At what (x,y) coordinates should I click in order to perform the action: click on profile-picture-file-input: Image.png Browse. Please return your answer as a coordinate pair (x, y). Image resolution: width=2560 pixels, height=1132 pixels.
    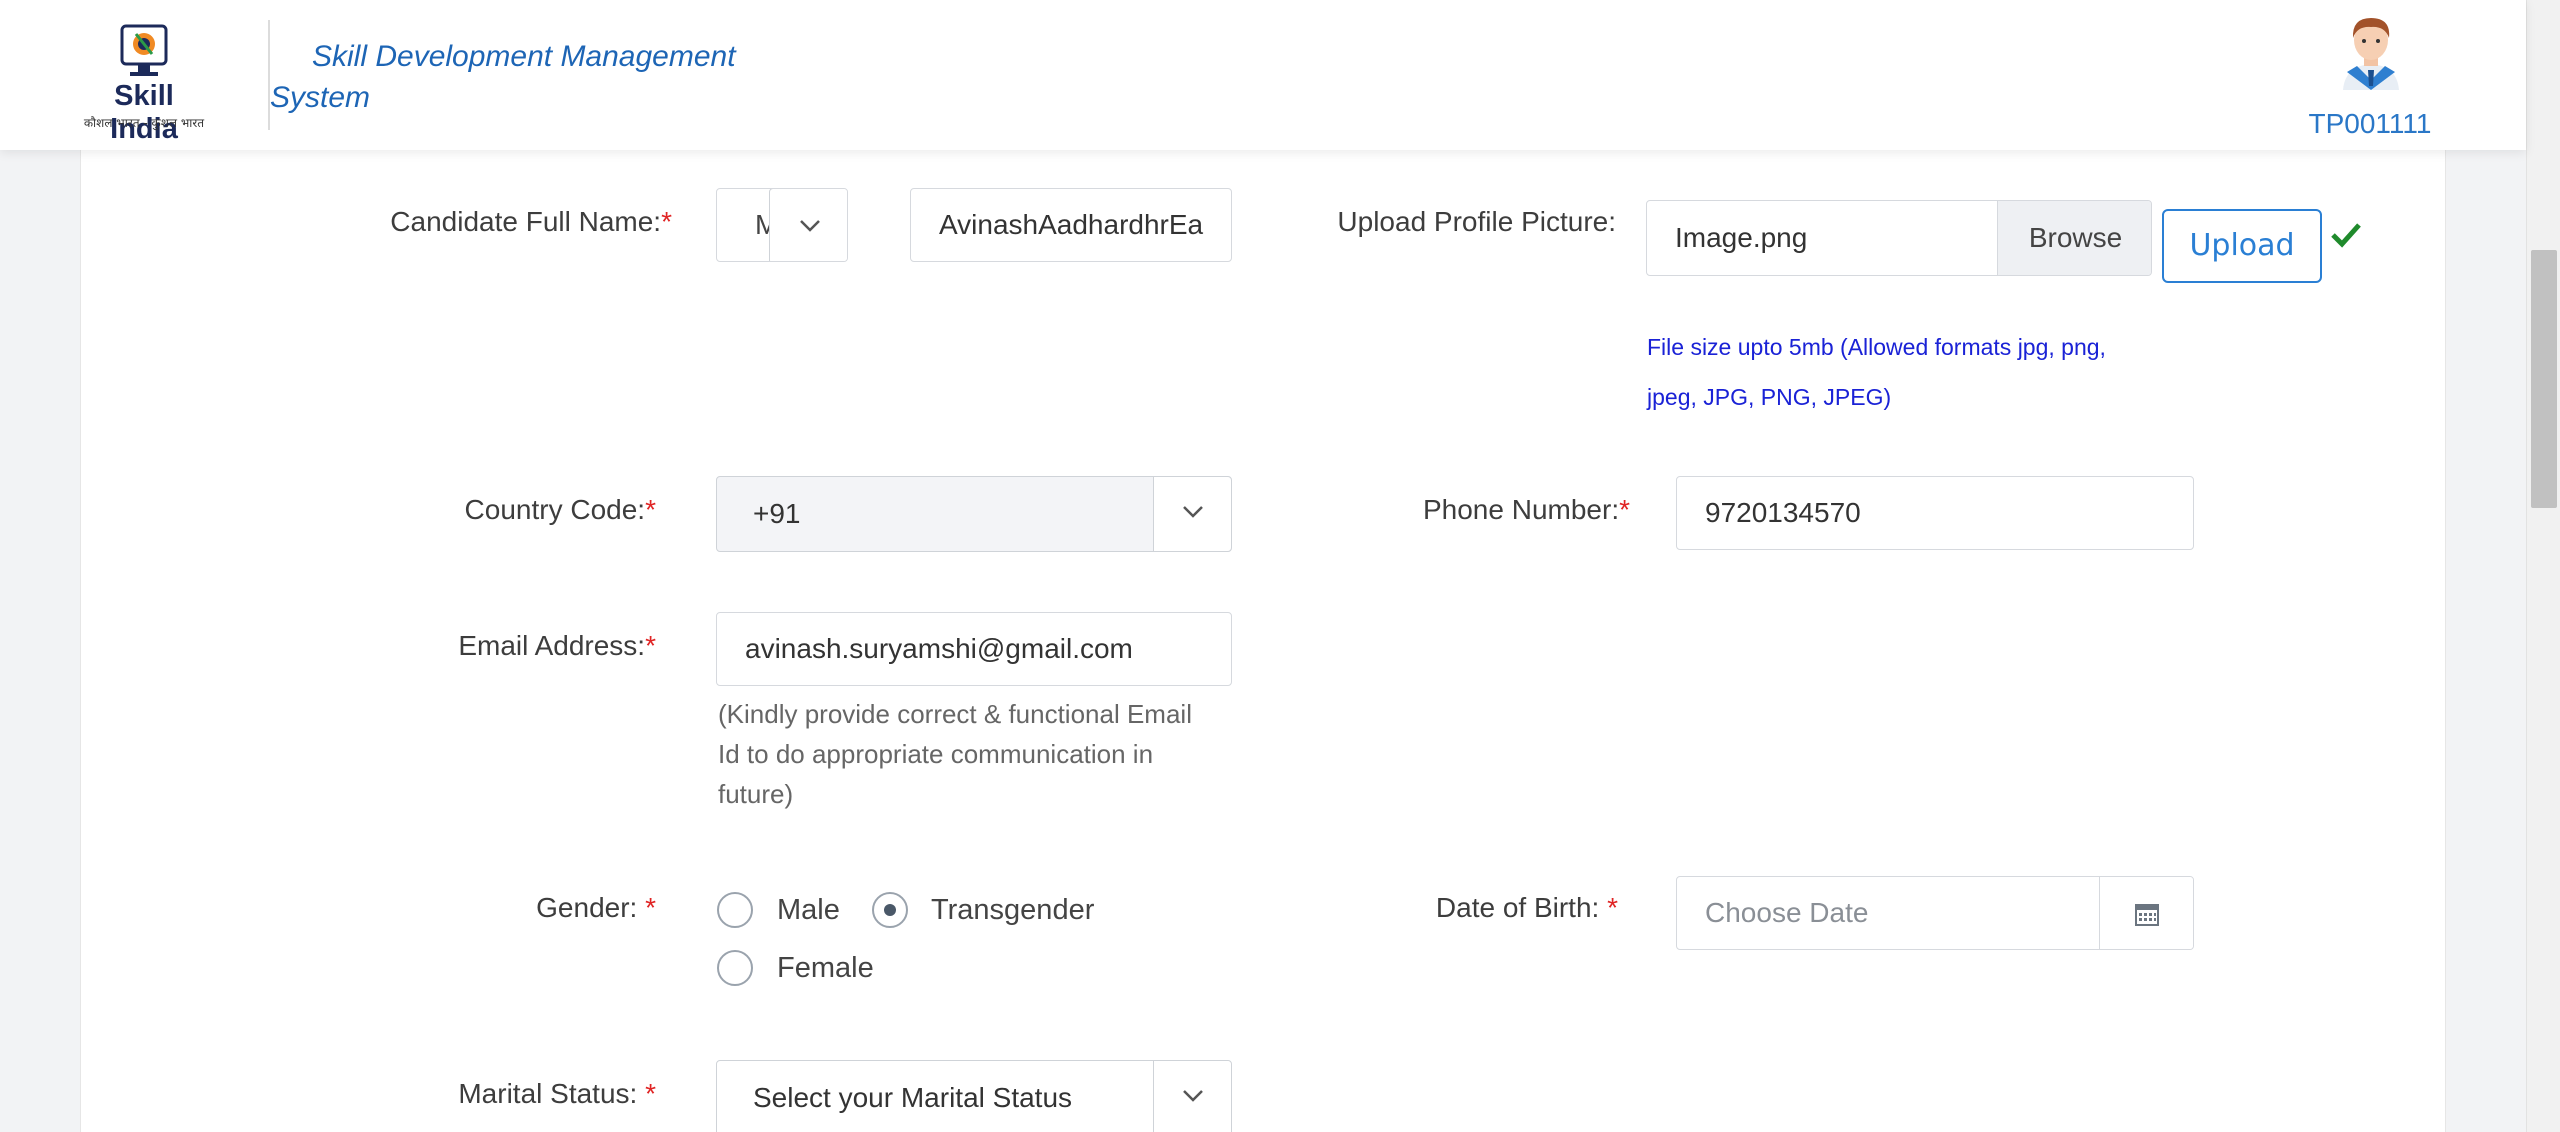
    Looking at the image, I should click on (1899, 238).